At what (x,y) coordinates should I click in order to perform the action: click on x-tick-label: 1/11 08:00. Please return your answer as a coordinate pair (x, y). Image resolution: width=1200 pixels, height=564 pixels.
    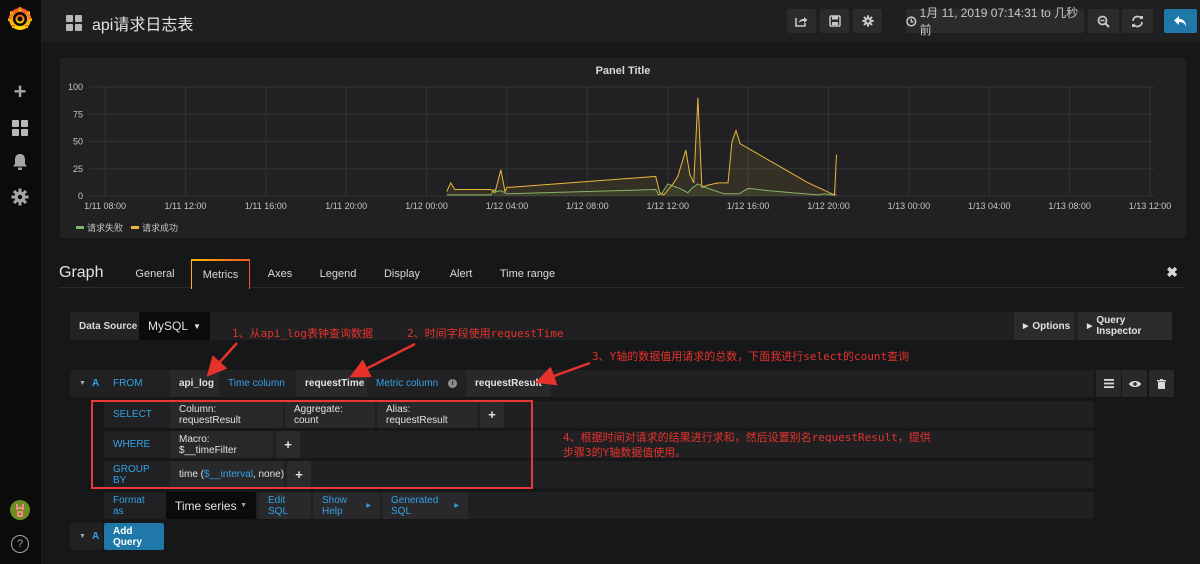
    Looking at the image, I should click on (105, 206).